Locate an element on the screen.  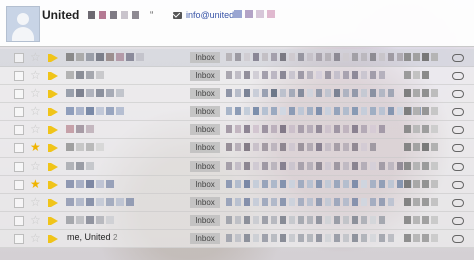
sender-email: info@united is located at coordinates (210, 15).